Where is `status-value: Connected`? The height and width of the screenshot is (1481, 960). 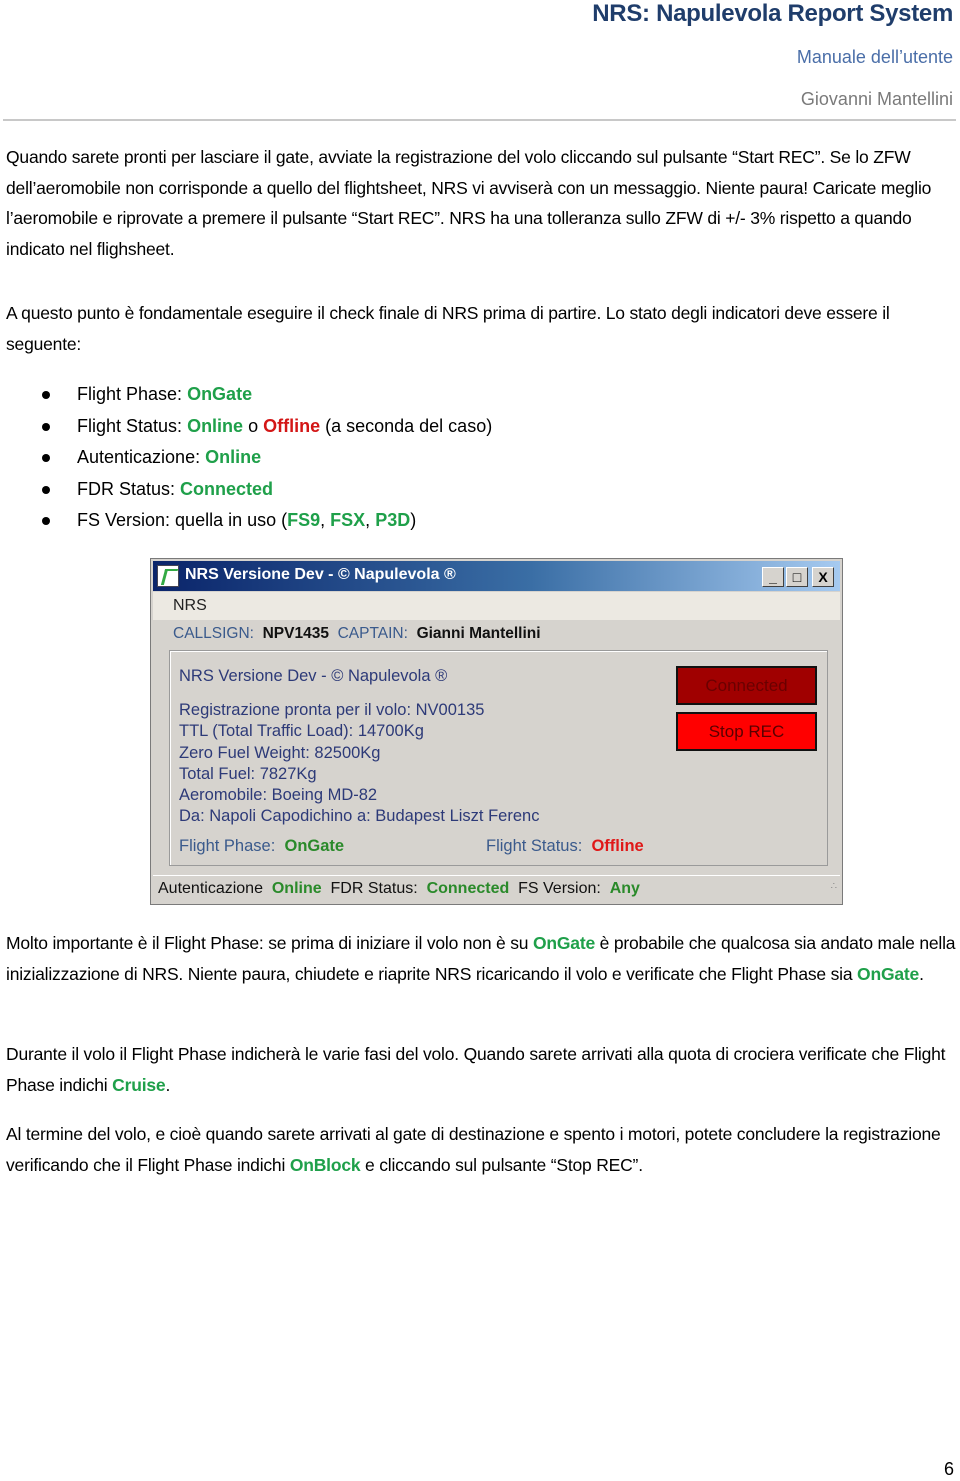
status-value: Connected is located at coordinates (227, 488).